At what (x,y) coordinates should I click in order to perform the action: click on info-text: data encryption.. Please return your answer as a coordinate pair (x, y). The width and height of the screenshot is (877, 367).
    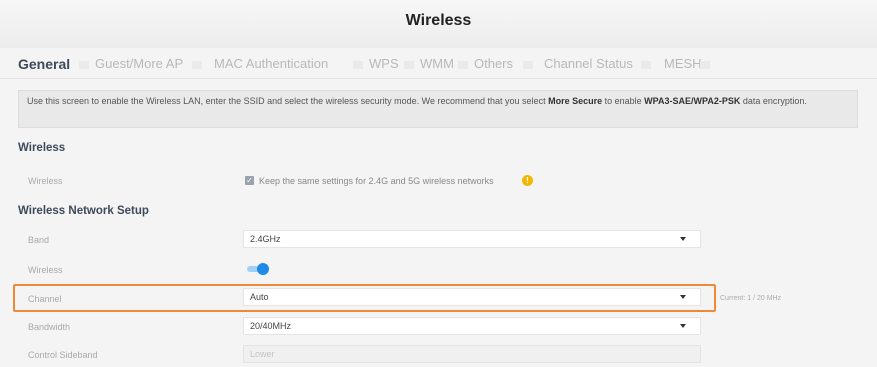
    Looking at the image, I should click on (773, 101).